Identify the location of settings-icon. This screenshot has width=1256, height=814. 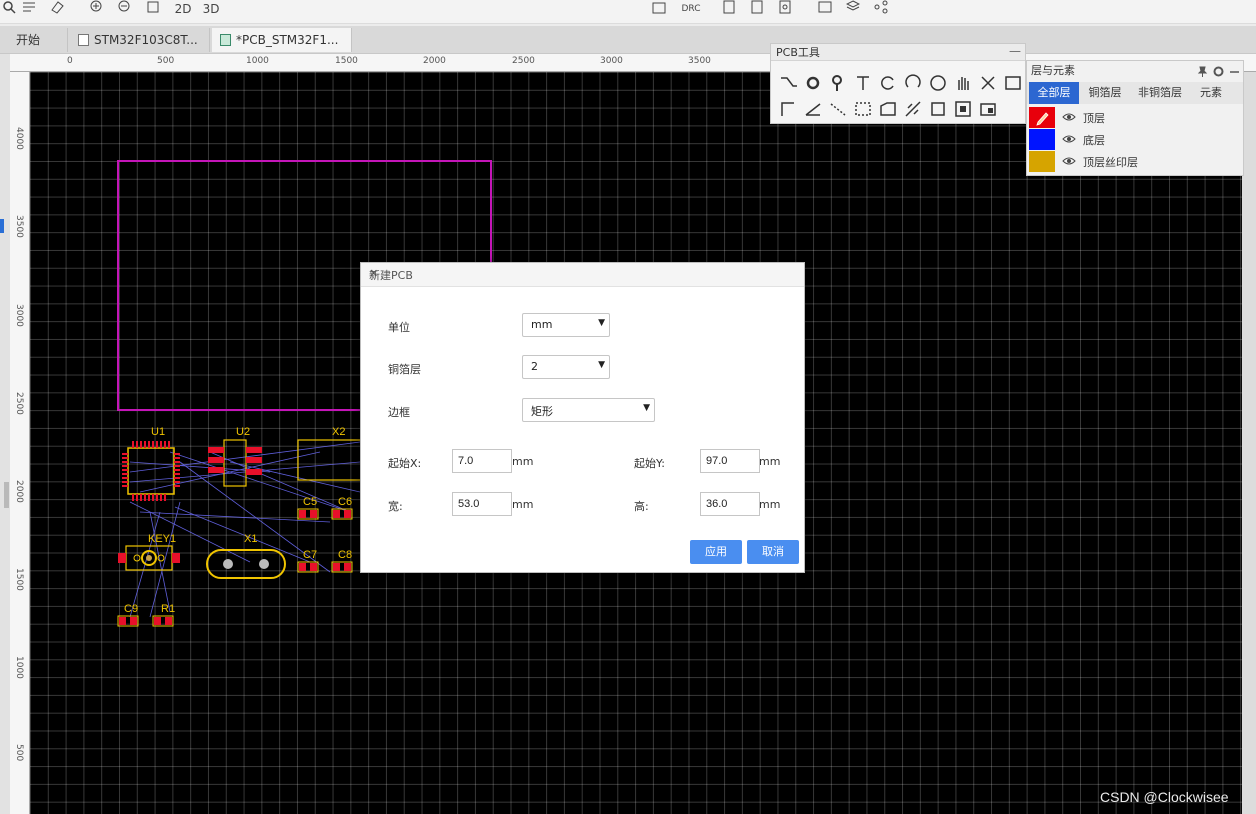
(786, 9).